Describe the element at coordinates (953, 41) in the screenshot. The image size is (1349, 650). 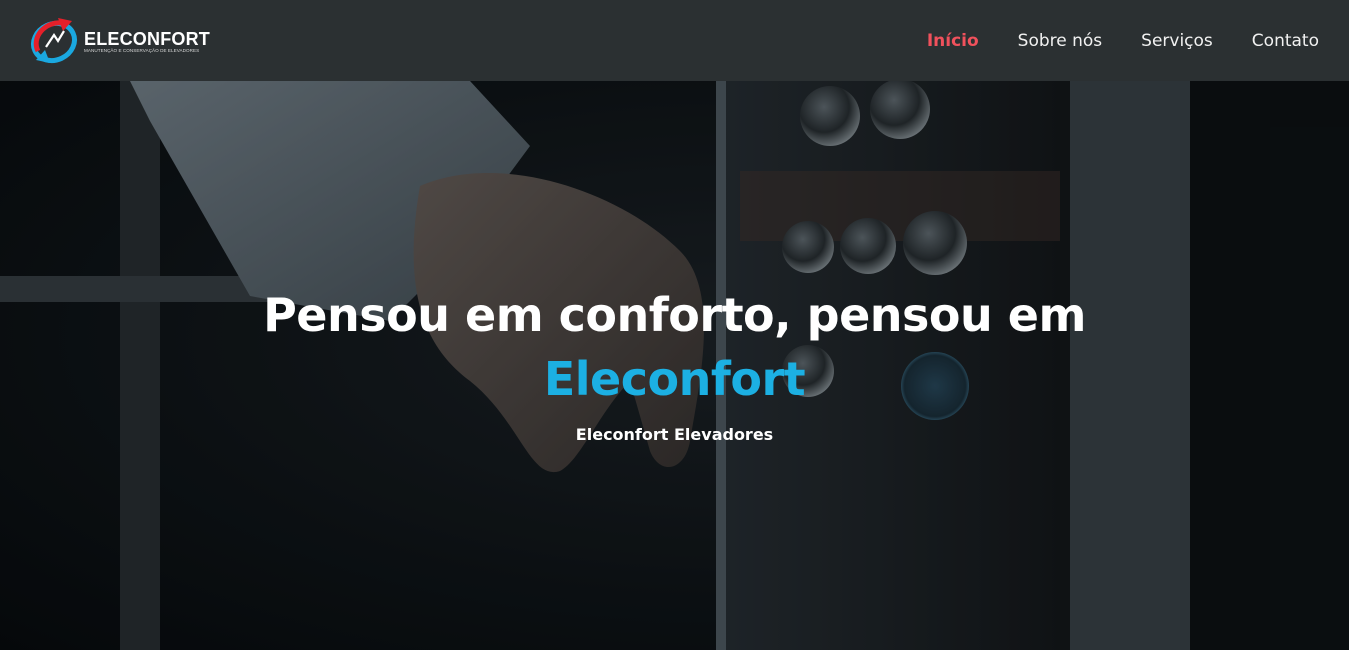
I see `nav-item-inicio: Início` at that location.